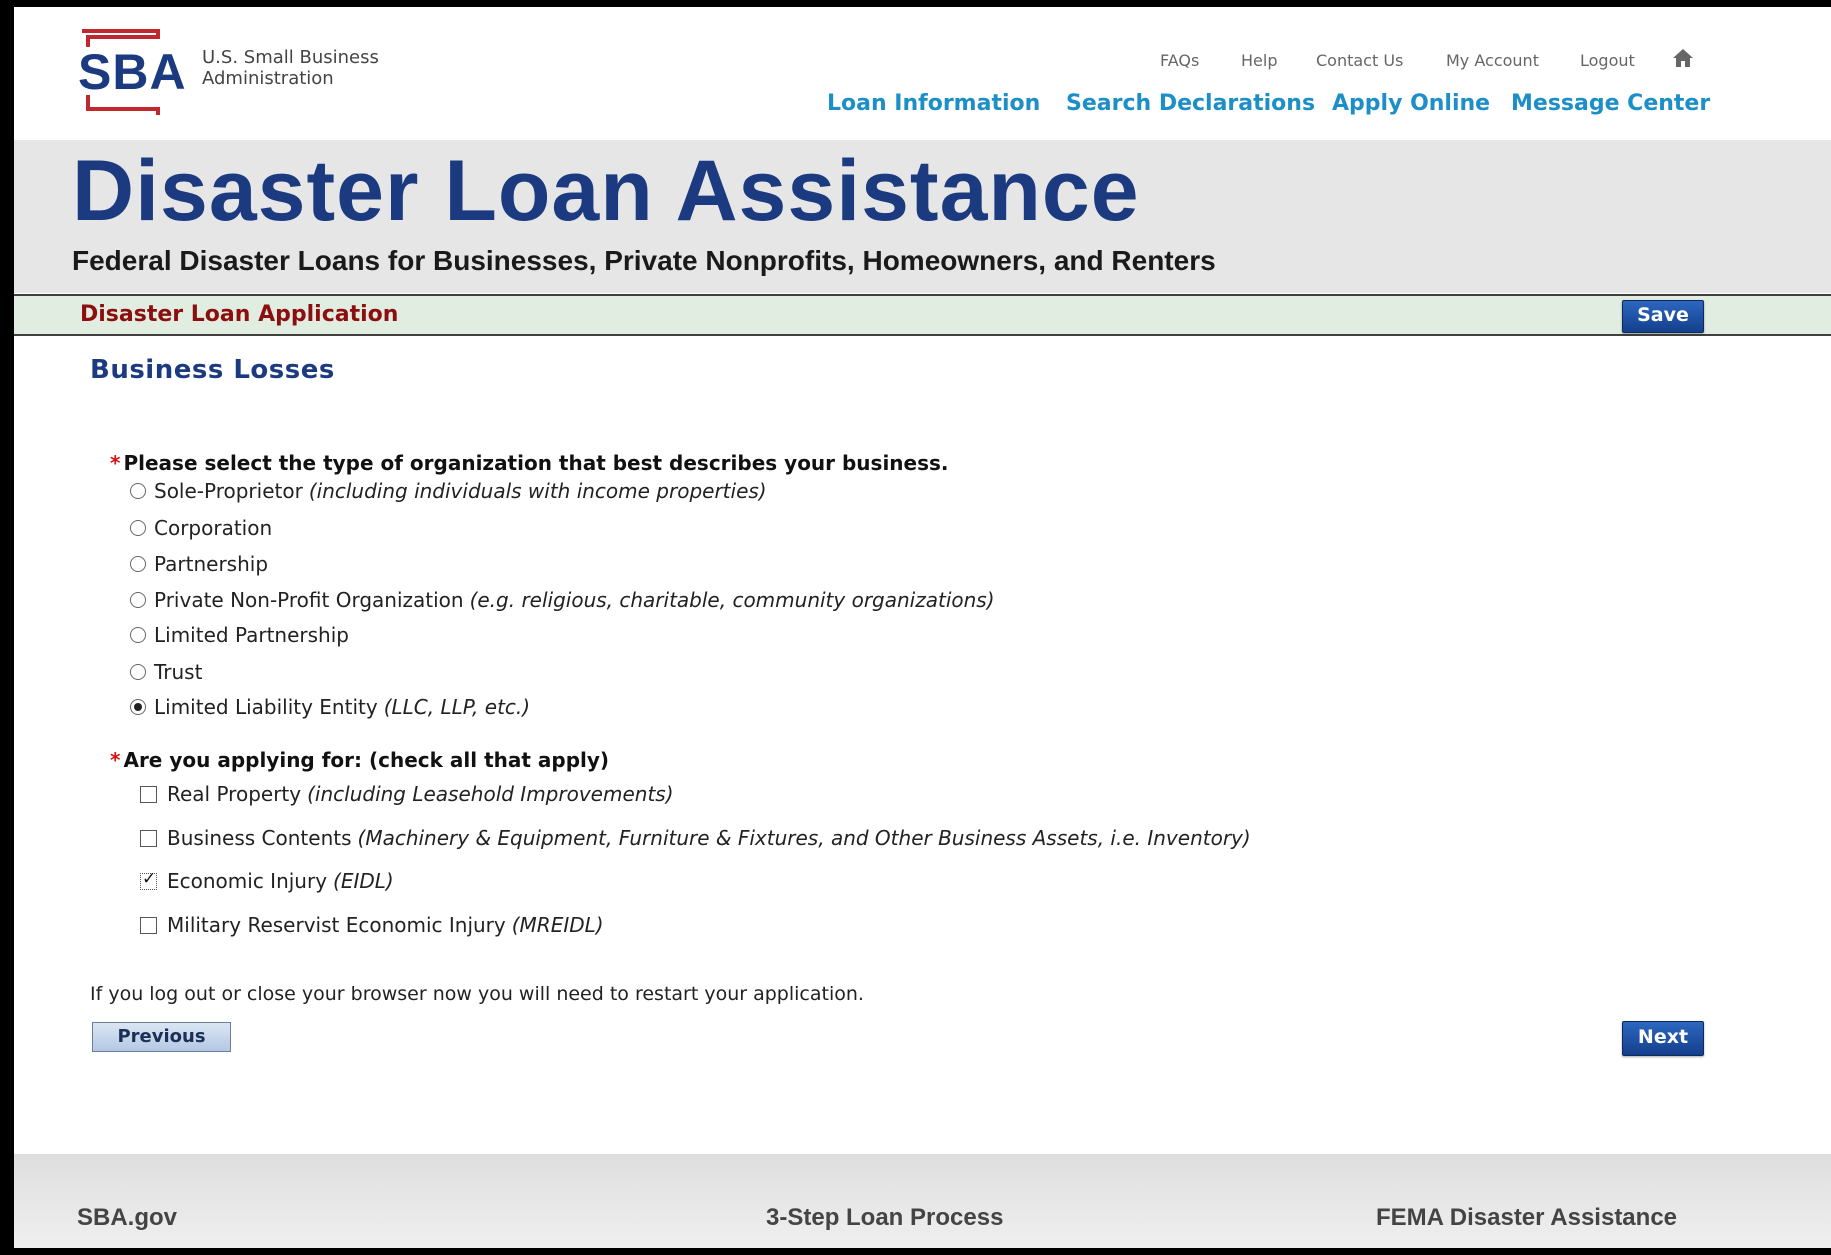 The width and height of the screenshot is (1831, 1255). What do you see at coordinates (268, 78) in the screenshot?
I see `logo-text-line2: Administration` at bounding box center [268, 78].